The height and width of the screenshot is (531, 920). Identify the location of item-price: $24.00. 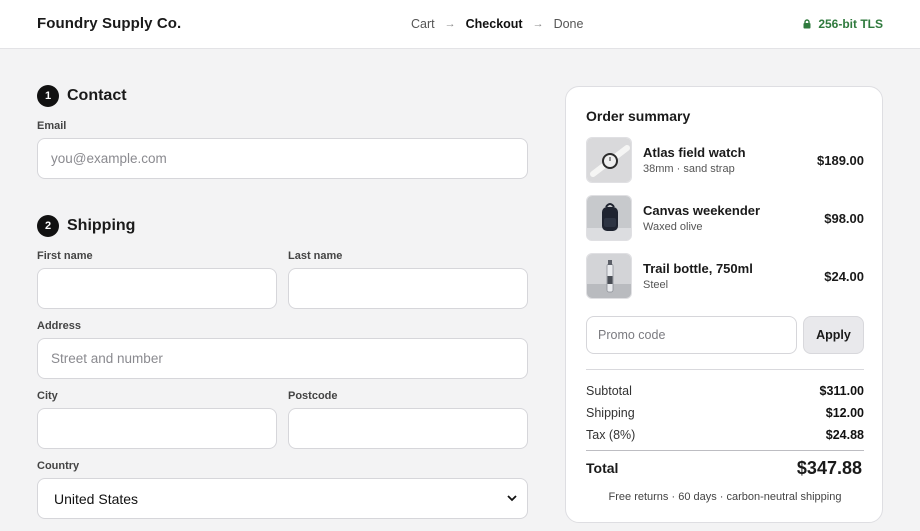
(844, 276).